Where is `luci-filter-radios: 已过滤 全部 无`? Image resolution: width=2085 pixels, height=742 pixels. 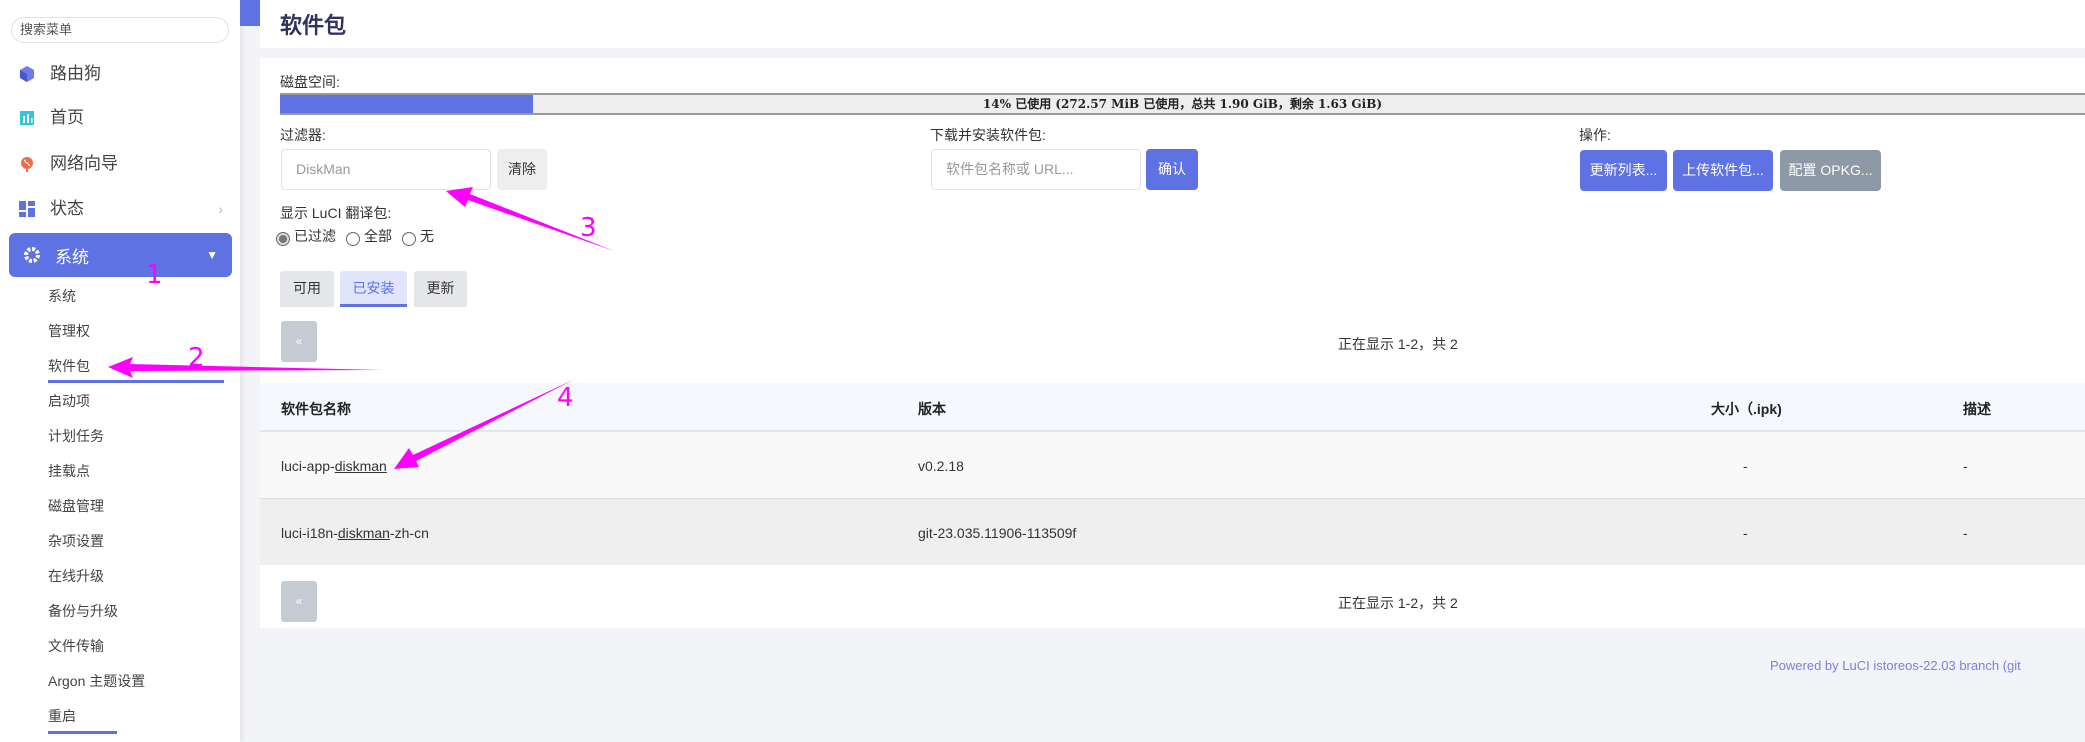
luci-filter-radios: 已过滤 全部 无 is located at coordinates (355, 236).